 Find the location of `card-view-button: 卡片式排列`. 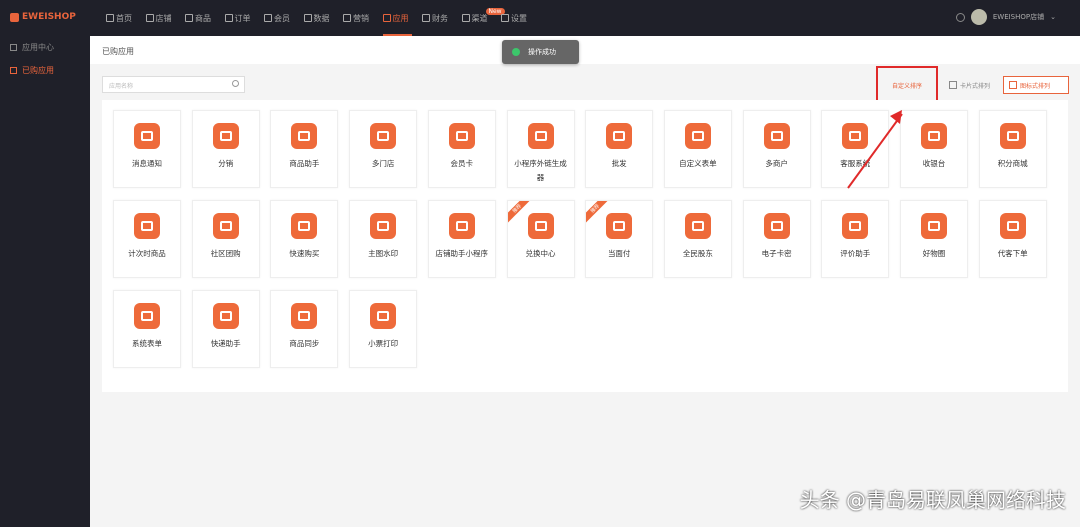

card-view-button: 卡片式排列 is located at coordinates (969, 85).